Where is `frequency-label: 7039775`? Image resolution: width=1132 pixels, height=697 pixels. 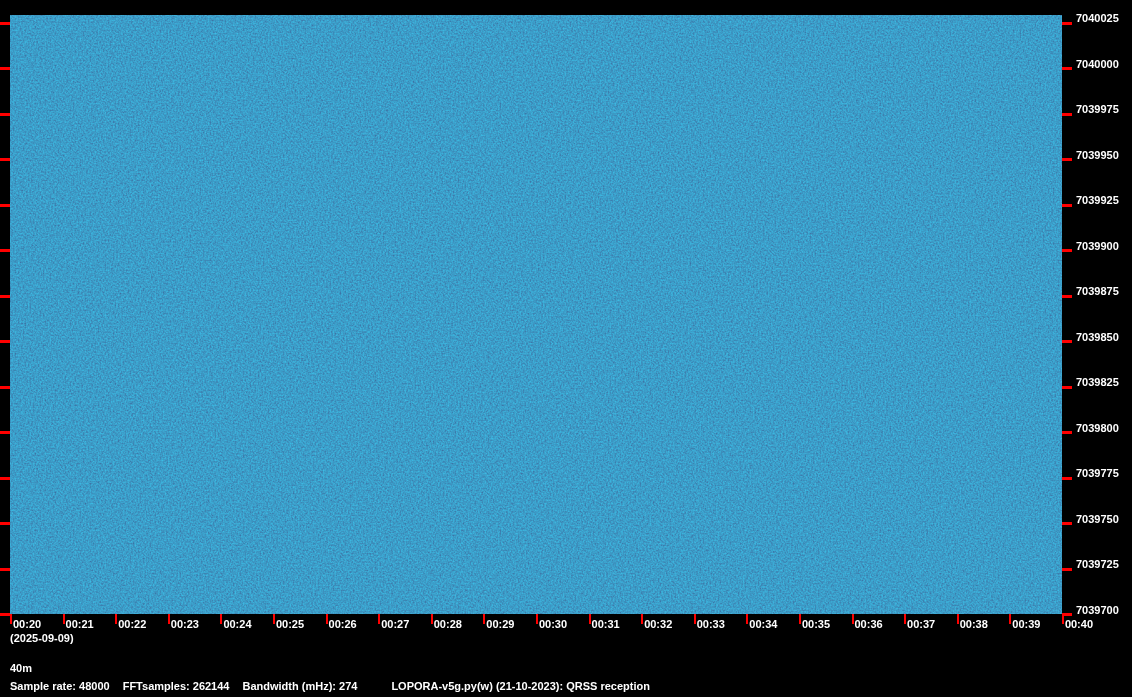
frequency-label: 7039775 is located at coordinates (1097, 473).